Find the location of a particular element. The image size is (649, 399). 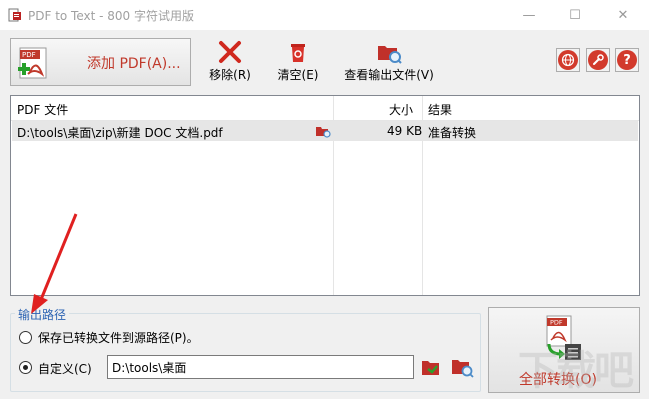

remove-label: 移除(R) is located at coordinates (230, 75).